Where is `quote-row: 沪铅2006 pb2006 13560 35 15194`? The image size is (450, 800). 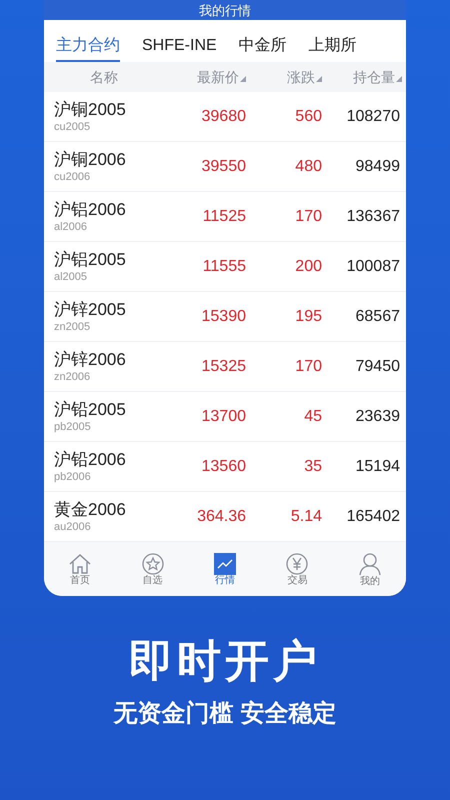 quote-row: 沪铅2006 pb2006 13560 35 15194 is located at coordinates (225, 467).